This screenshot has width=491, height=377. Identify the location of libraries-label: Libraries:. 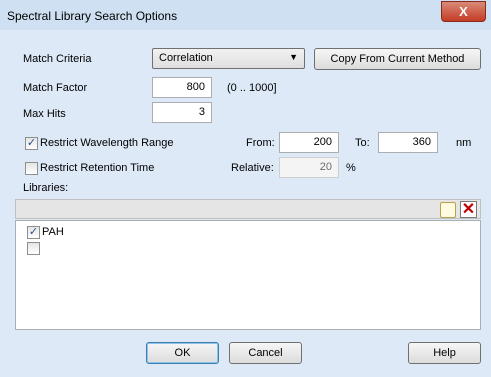
(46, 188).